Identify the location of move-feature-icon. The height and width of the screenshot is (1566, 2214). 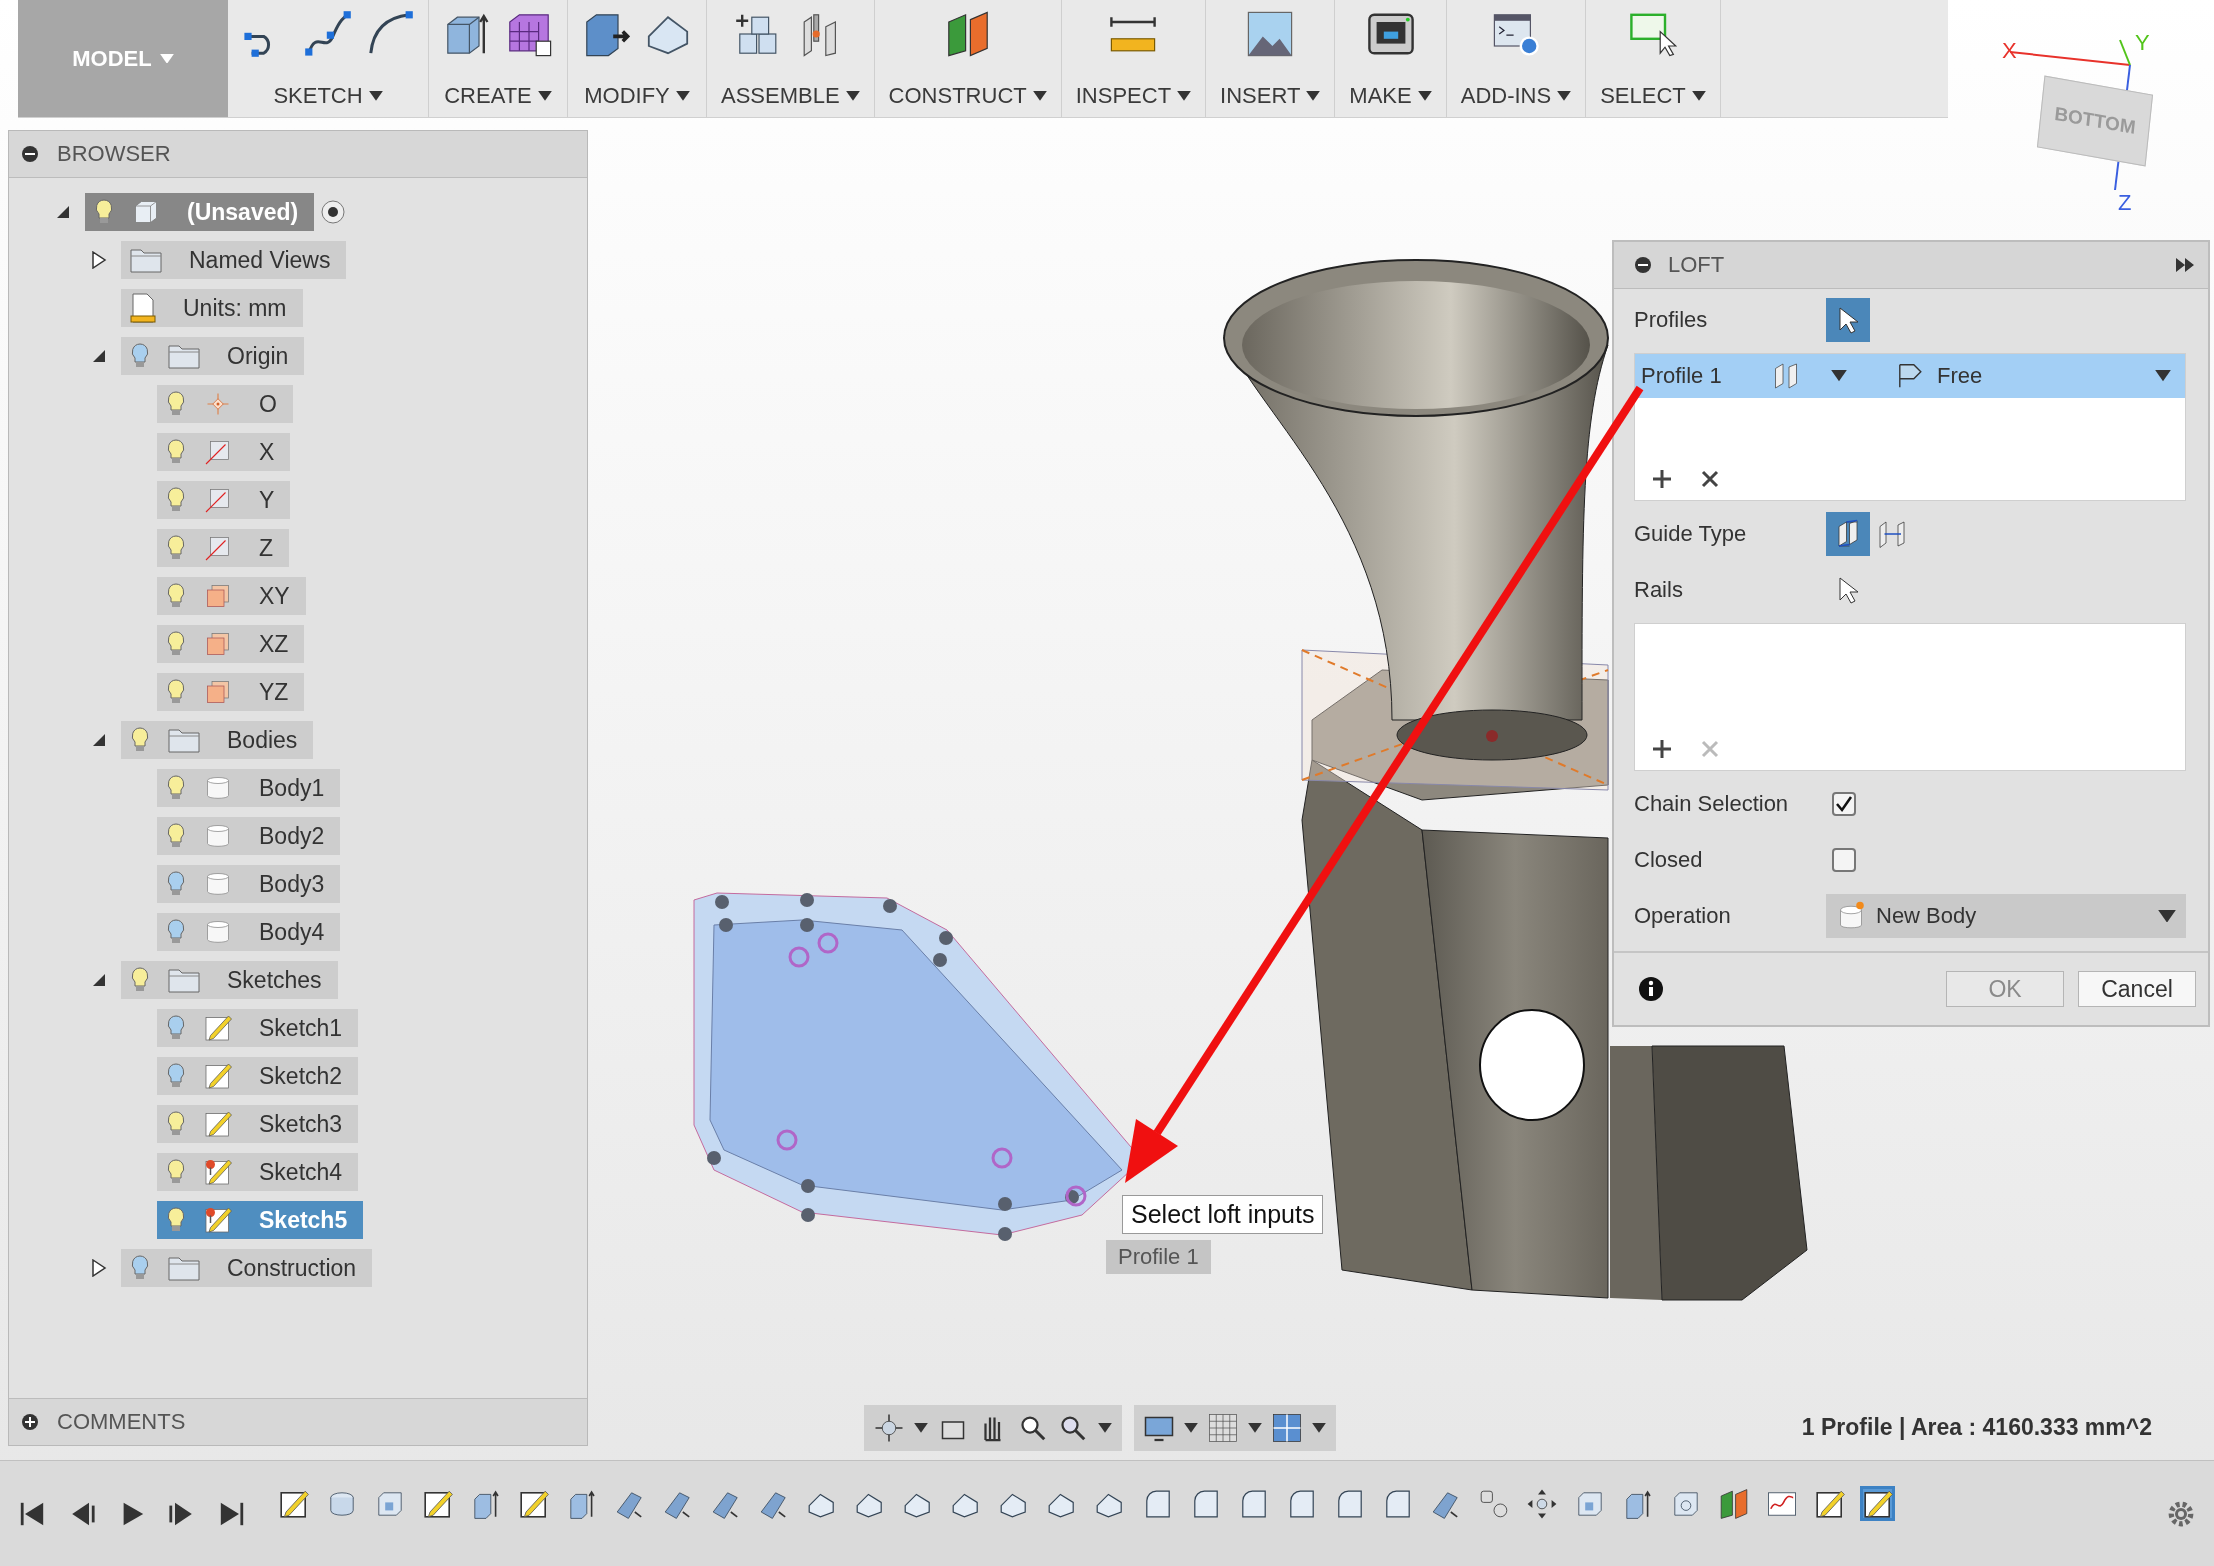
(1541, 1503).